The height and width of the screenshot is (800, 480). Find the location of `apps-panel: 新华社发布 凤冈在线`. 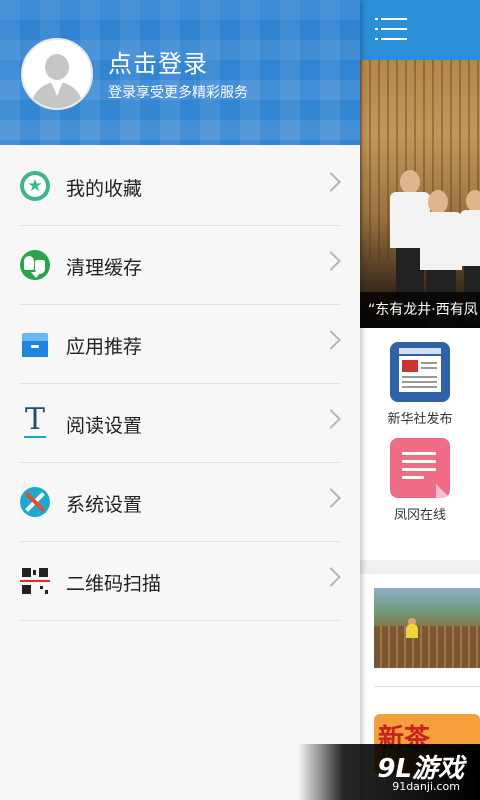

apps-panel: 新华社发布 凤冈在线 is located at coordinates (420, 444).